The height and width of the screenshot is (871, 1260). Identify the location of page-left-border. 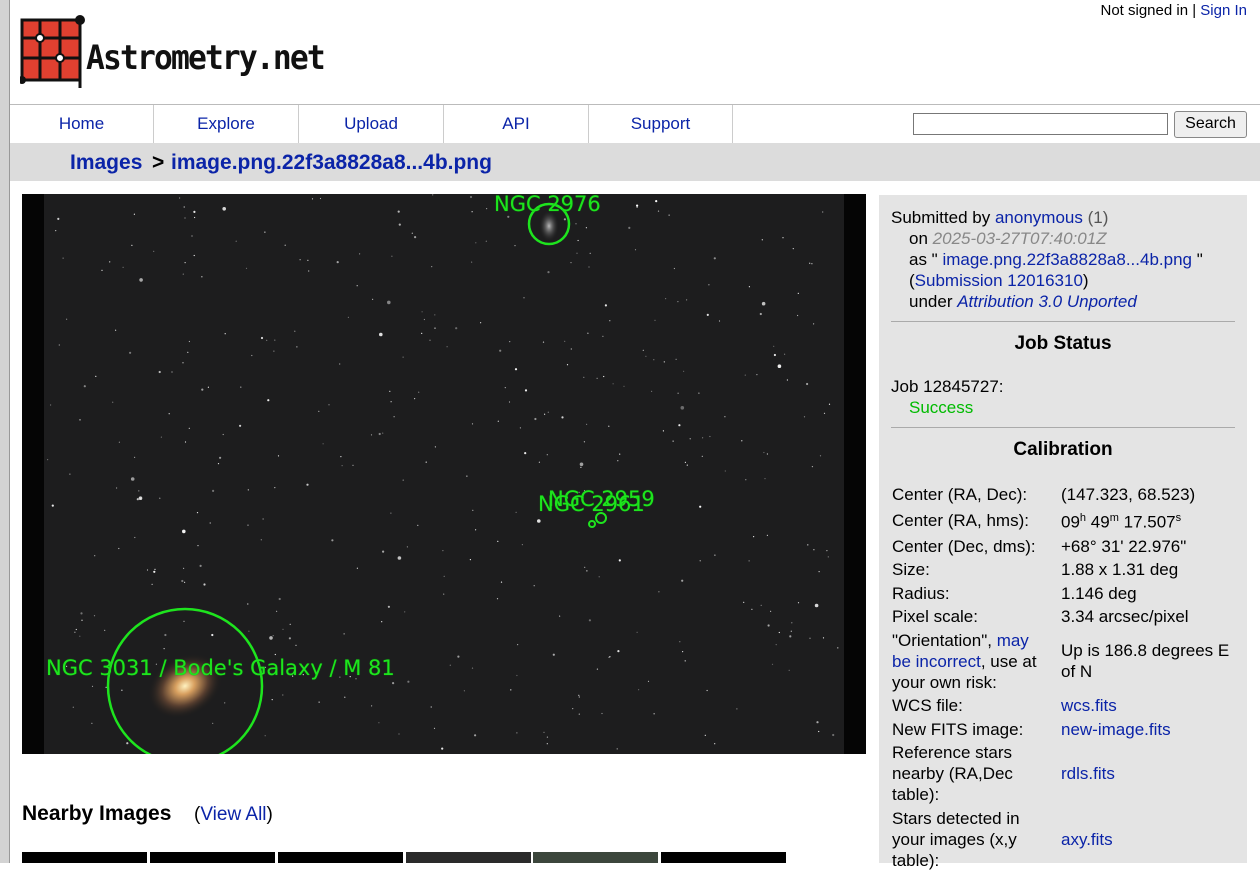
(4, 431).